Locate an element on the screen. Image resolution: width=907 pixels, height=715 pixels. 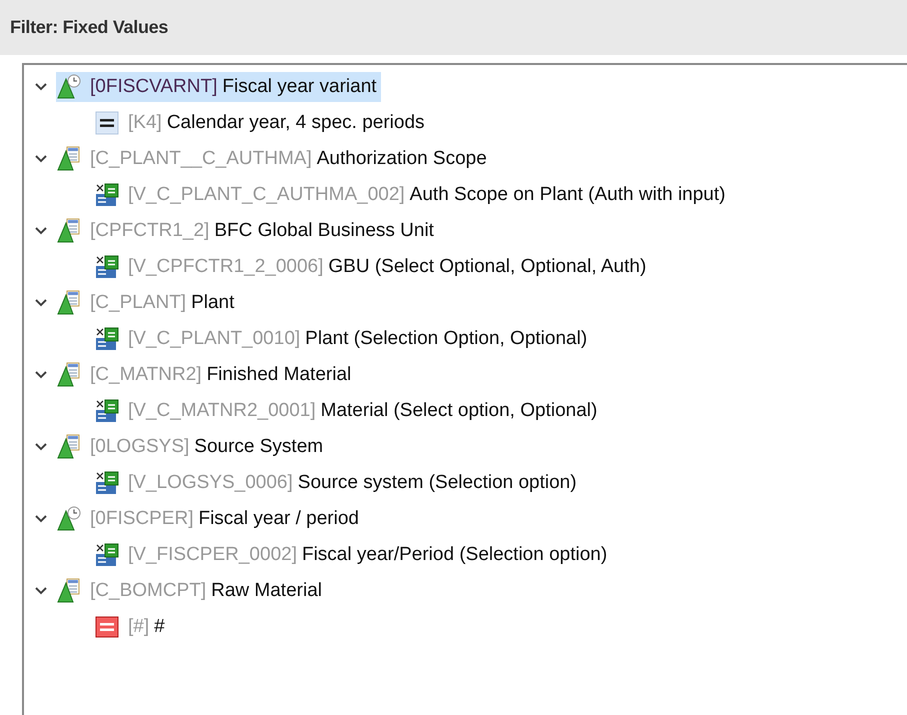
tree-item: [0FISCPER] Fiscal year / period is located at coordinates (209, 519).